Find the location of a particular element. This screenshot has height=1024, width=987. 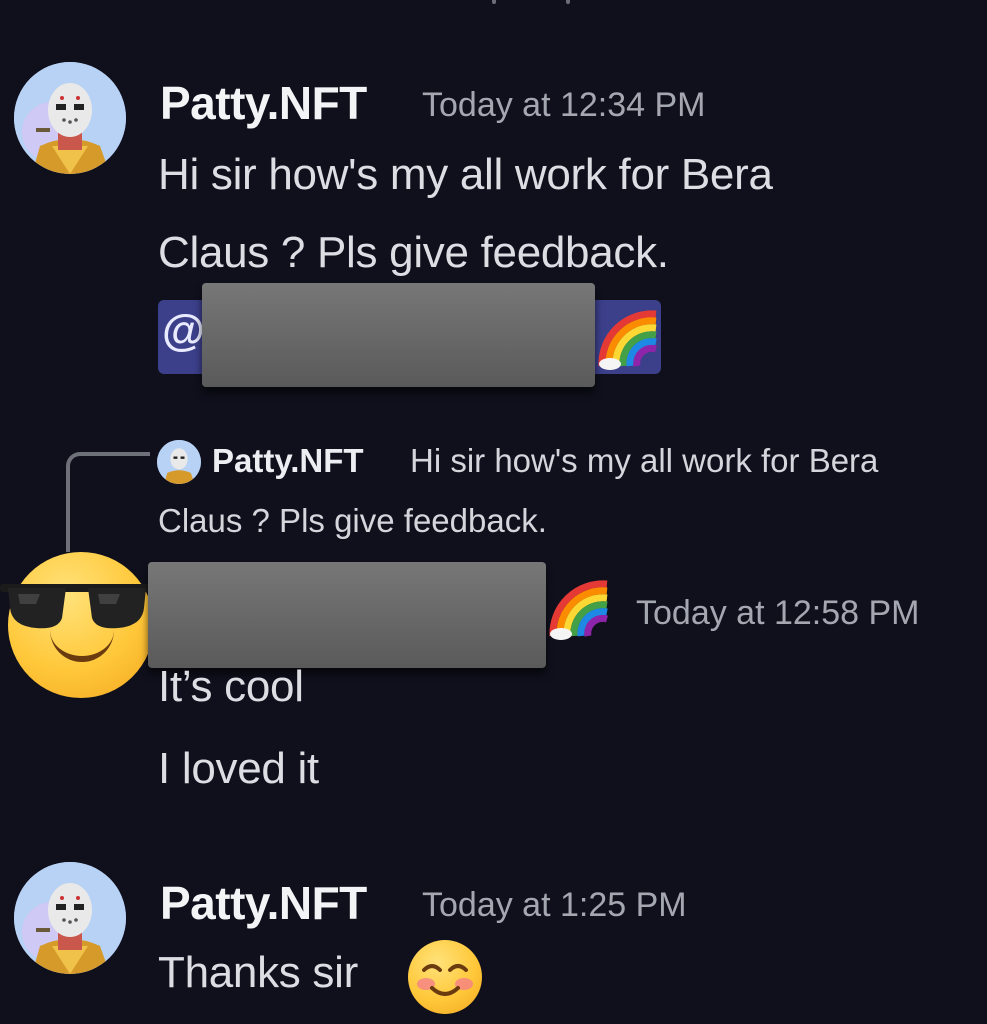

message-text-line: Hi sir how's my all work for Bera is located at coordinates (465, 174).